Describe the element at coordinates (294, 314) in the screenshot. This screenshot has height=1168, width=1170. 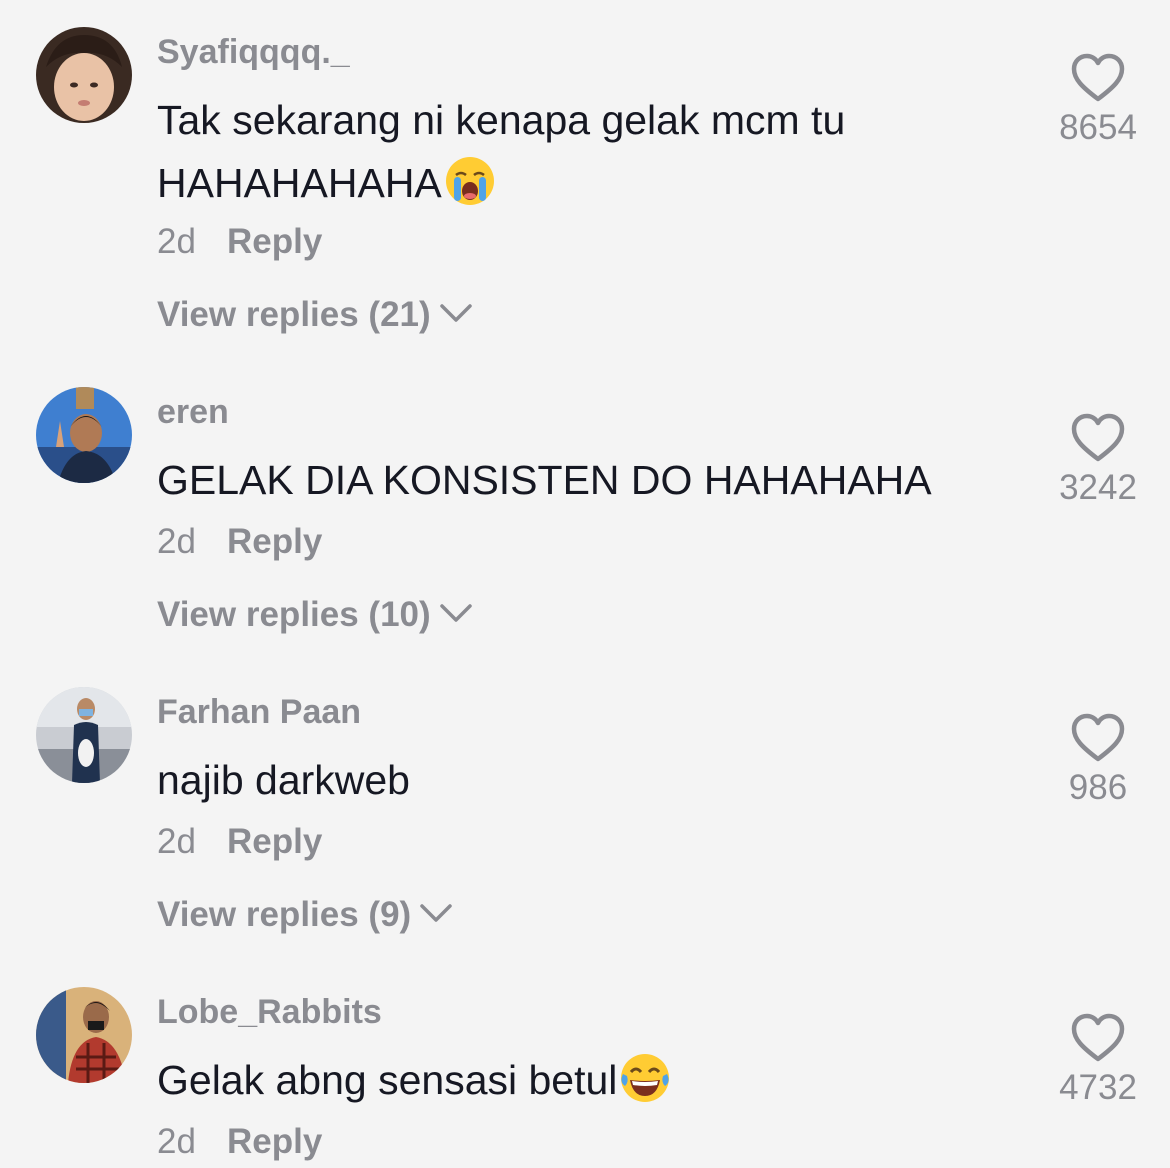
I see `view-replies-label: View replies (21)` at that location.